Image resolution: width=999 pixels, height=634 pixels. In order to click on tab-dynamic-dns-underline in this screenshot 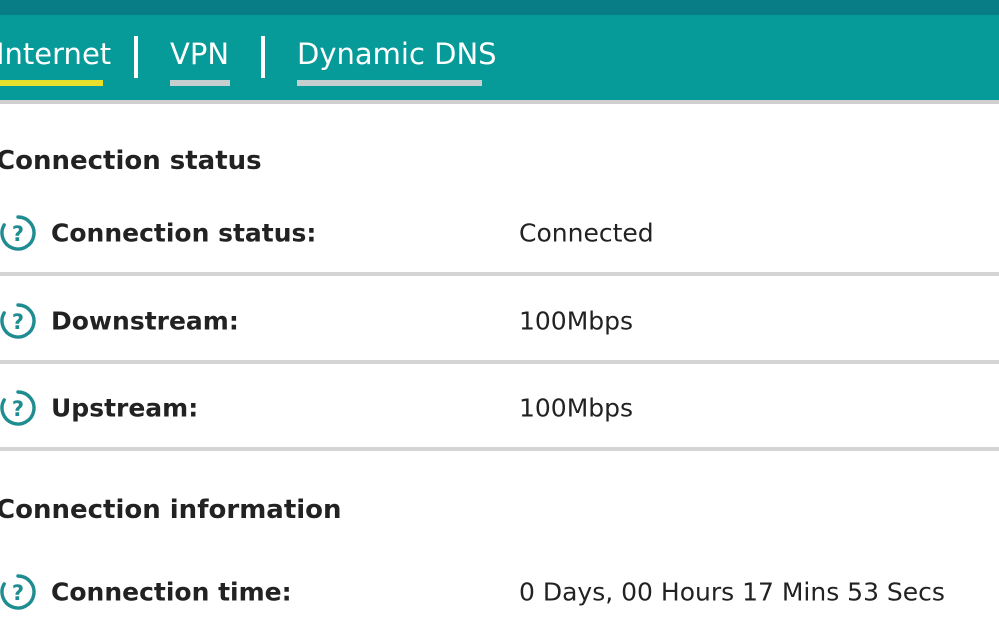, I will do `click(389, 83)`.